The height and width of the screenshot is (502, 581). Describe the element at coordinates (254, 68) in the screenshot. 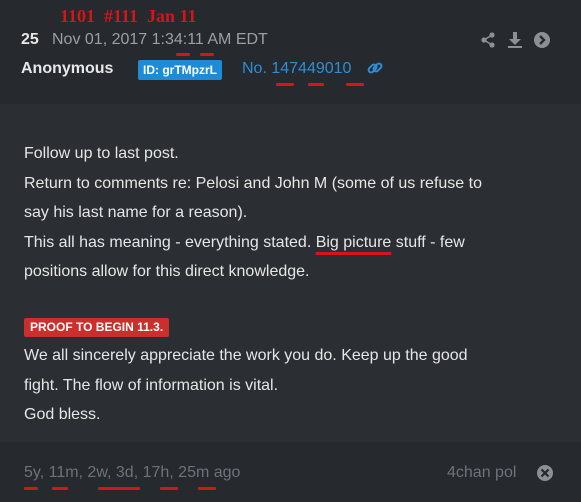

I see `post-no-label: No.` at that location.